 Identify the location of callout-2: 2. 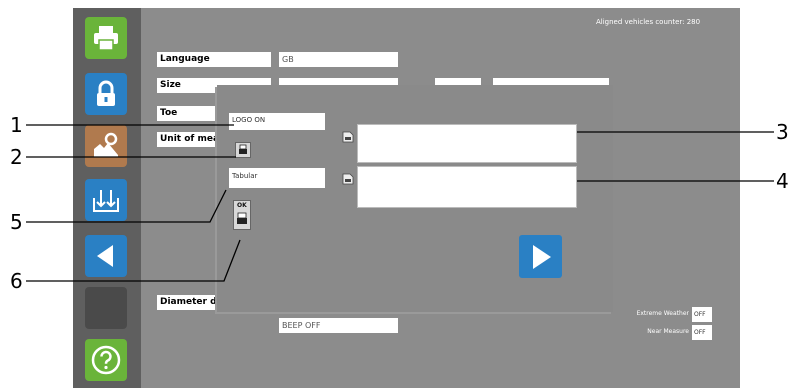
(16, 157).